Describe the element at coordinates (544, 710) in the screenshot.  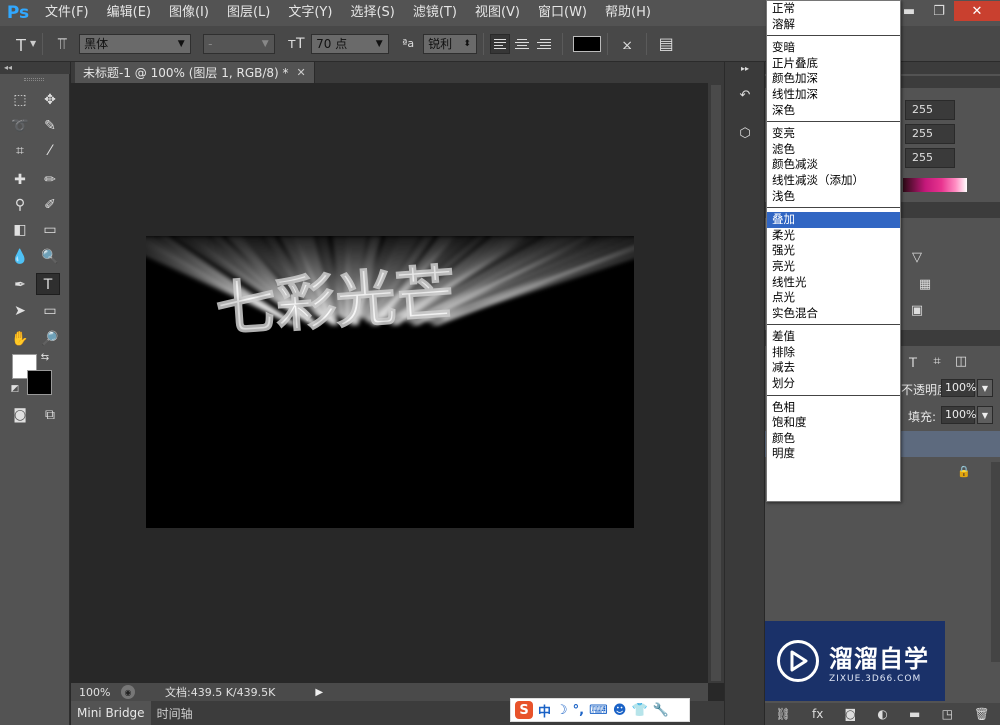
I see `ime-mode-chinese: 中` at that location.